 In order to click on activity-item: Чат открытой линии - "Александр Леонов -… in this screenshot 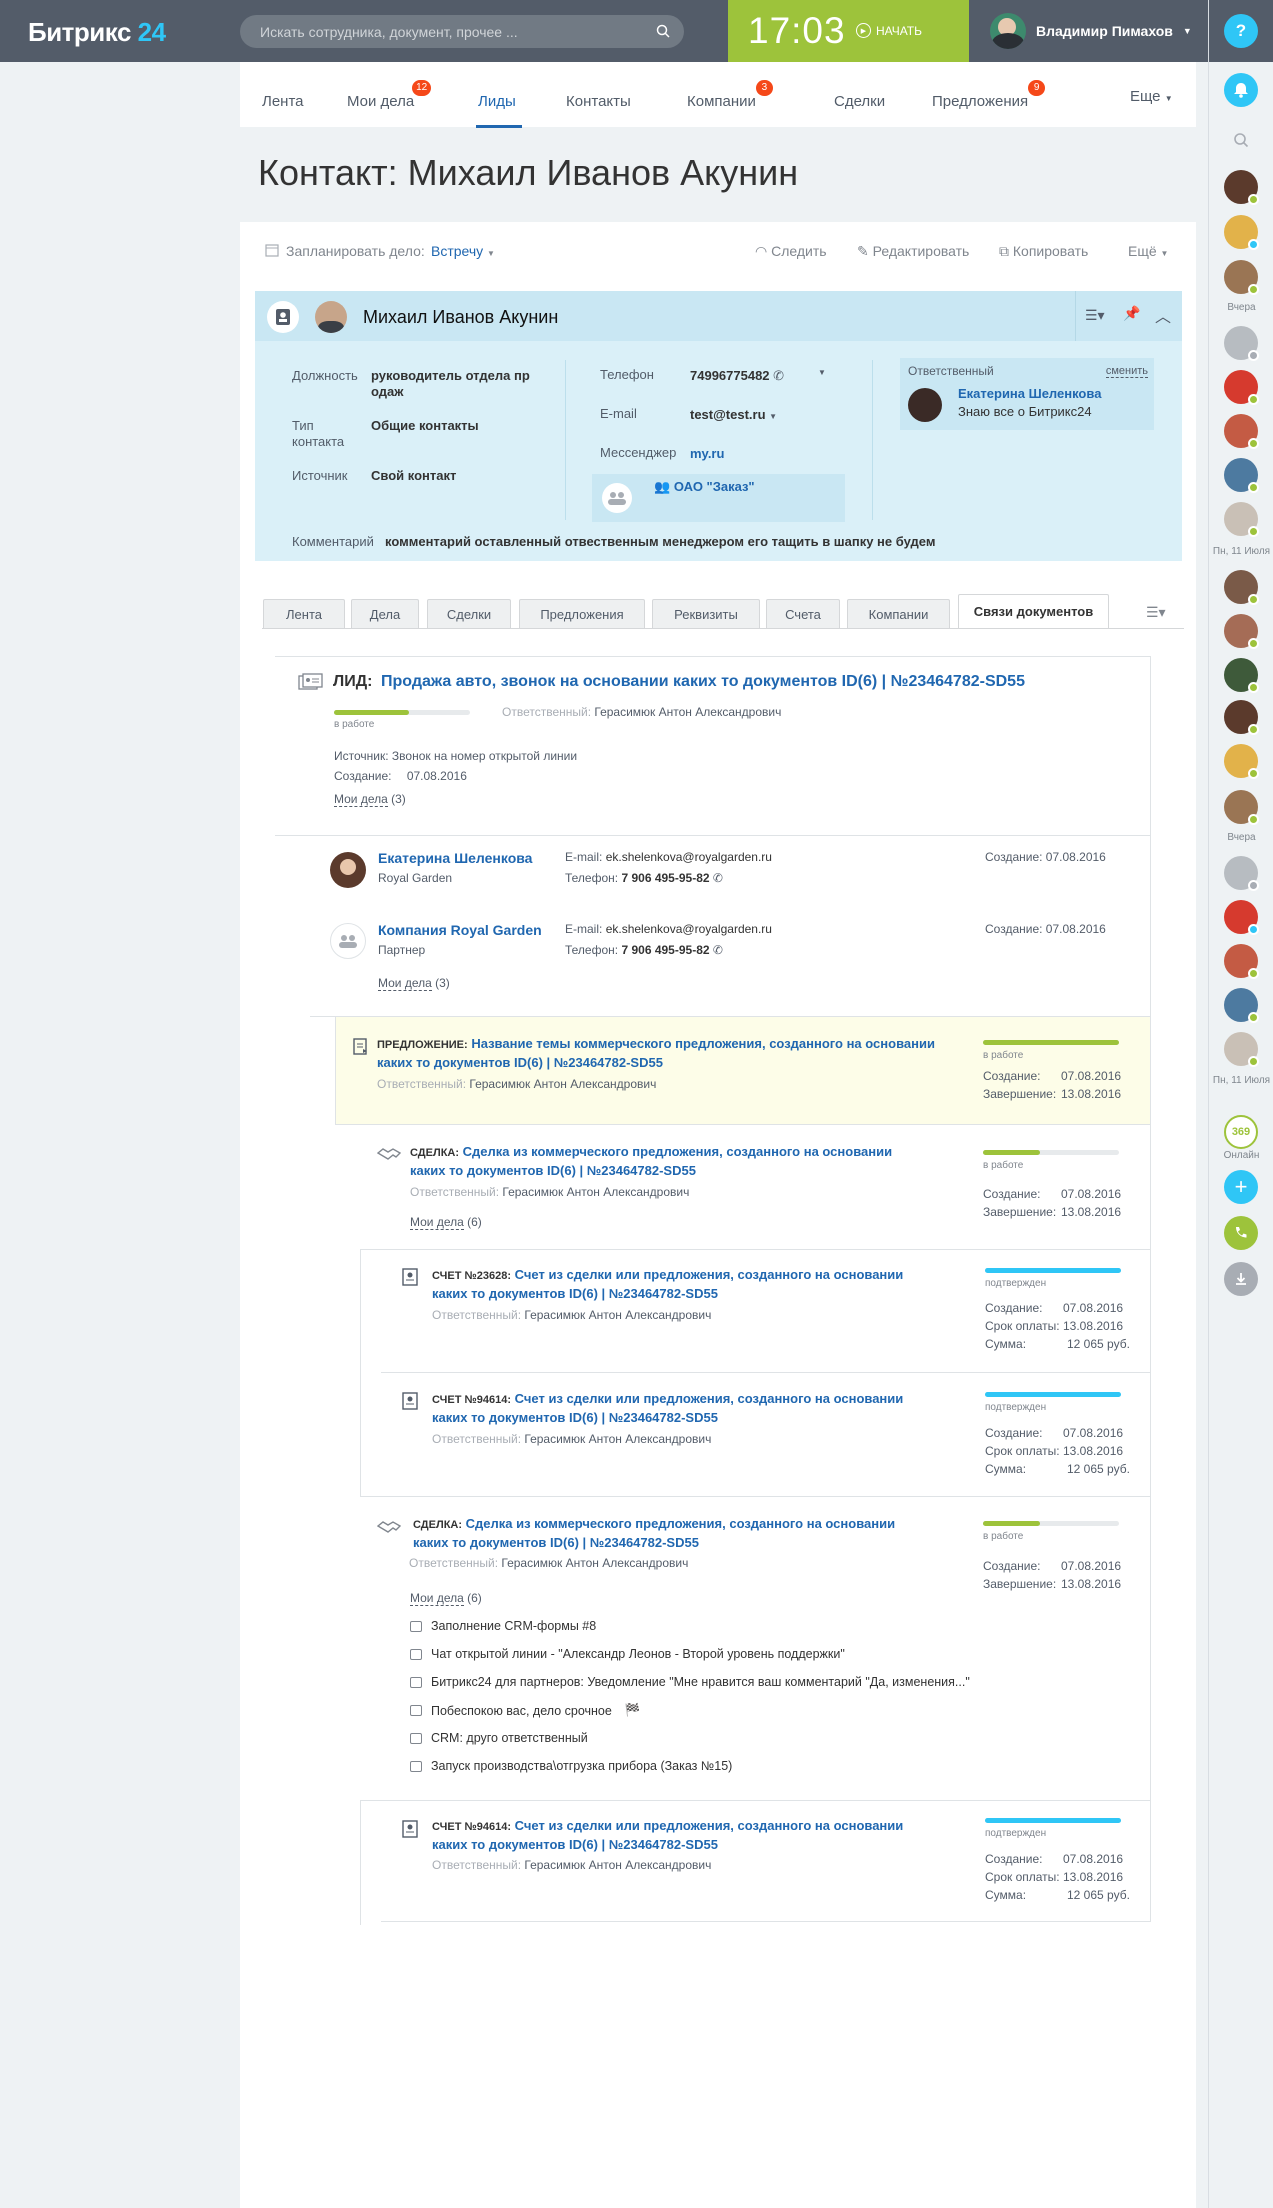, I will do `click(627, 1654)`.